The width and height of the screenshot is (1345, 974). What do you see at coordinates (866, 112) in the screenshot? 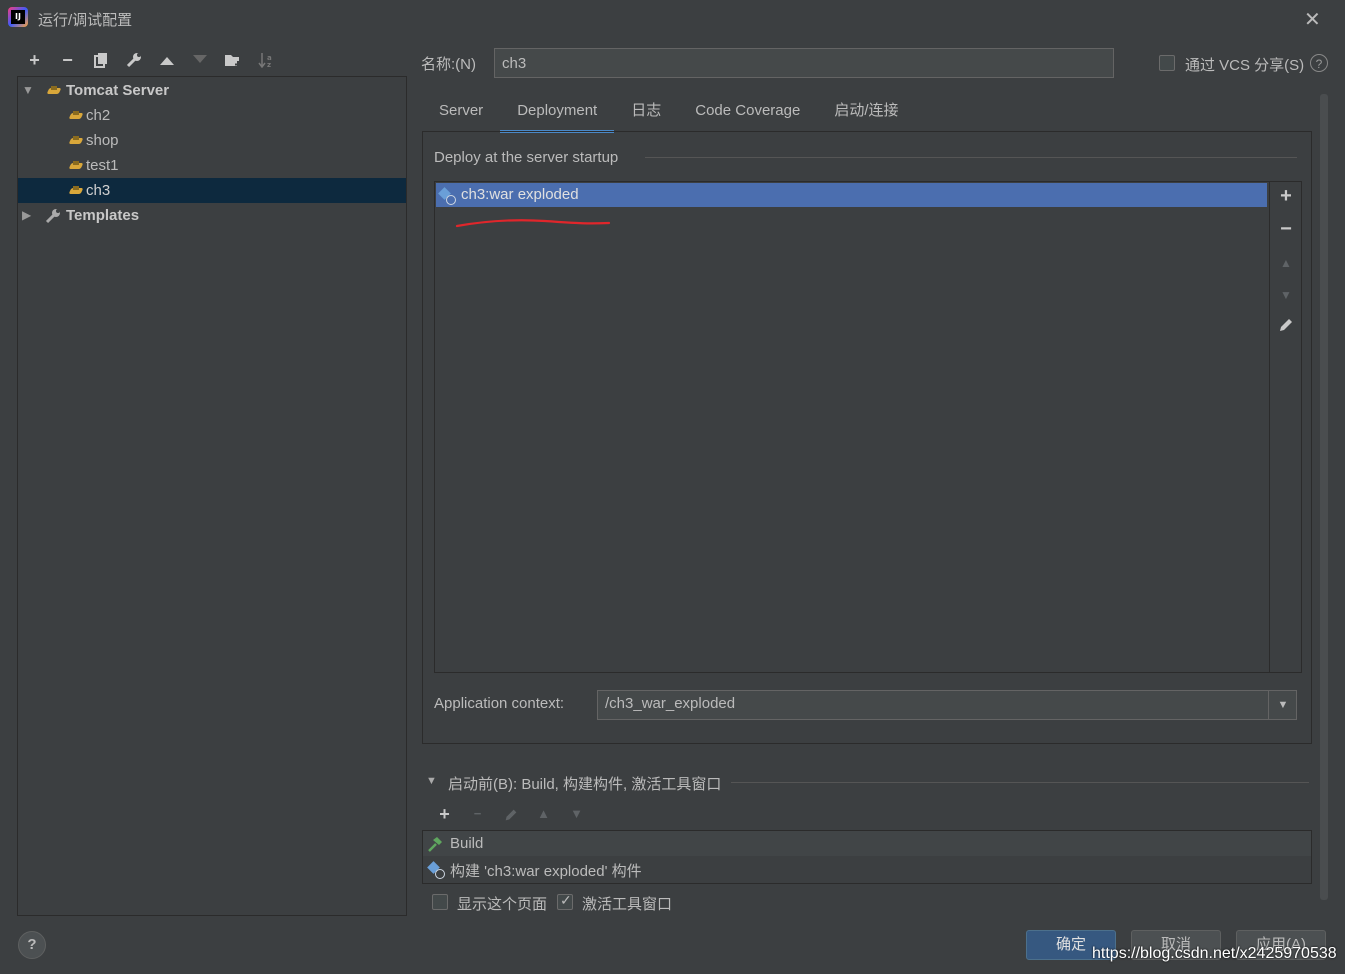
I see `tab-startup-connection: 启动/连接` at bounding box center [866, 112].